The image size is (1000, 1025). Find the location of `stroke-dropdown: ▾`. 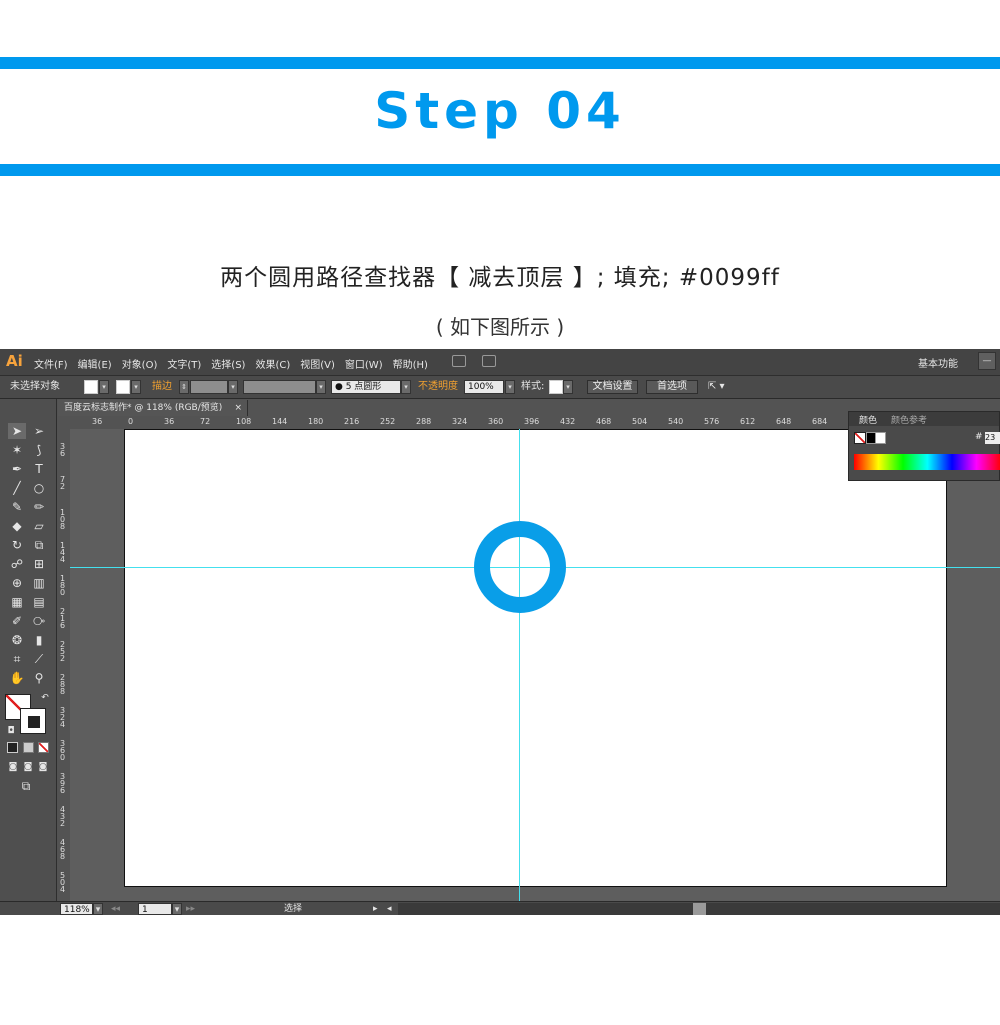

stroke-dropdown: ▾ is located at coordinates (136, 387).